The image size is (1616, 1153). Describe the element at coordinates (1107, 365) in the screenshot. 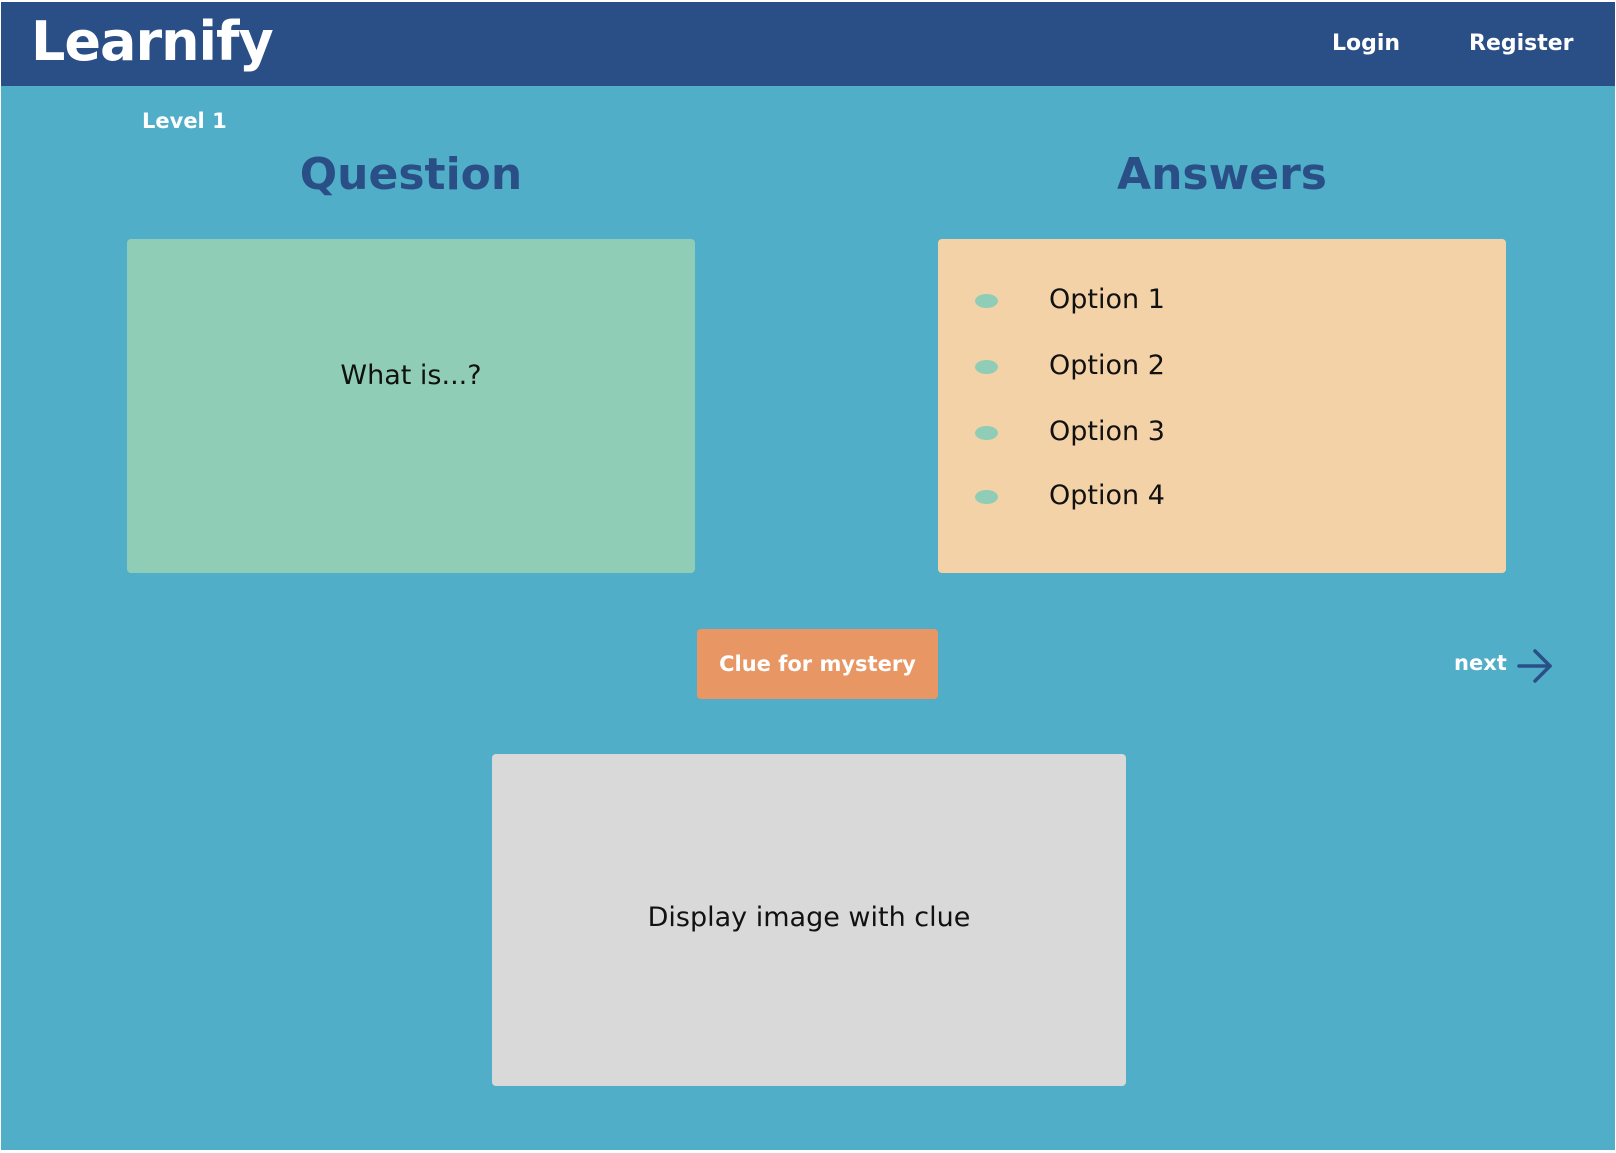

I see `answer-option-label: Option 2` at that location.